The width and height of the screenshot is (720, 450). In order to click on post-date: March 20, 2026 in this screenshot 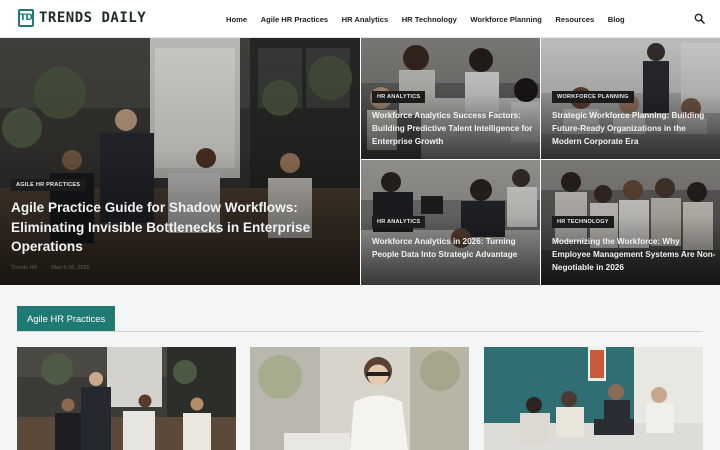, I will do `click(70, 268)`.